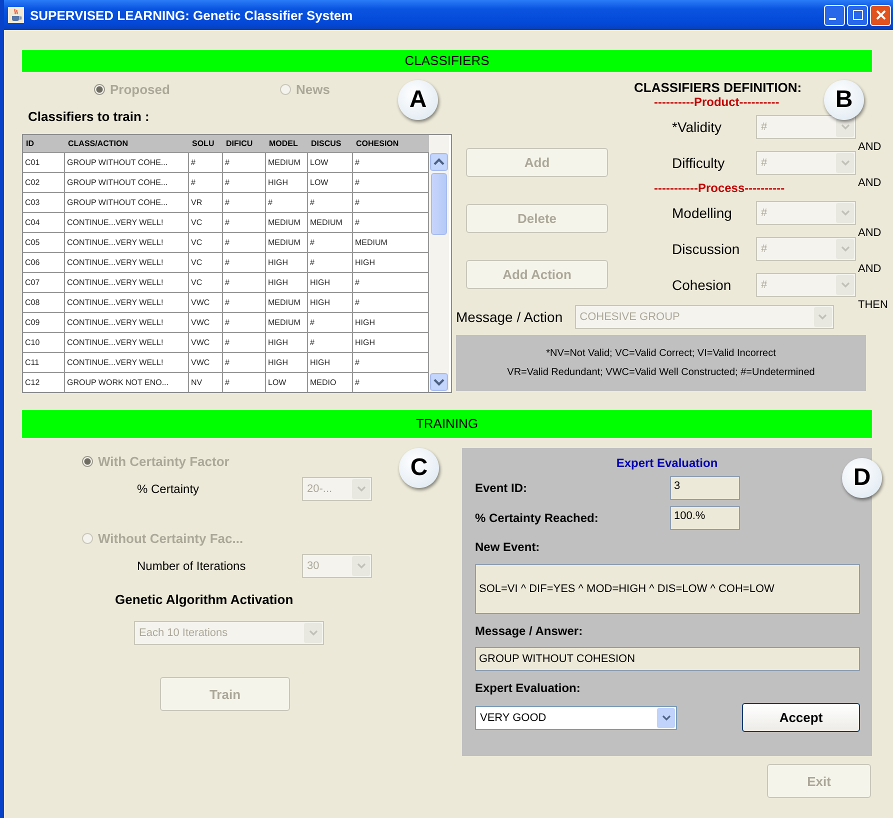 The height and width of the screenshot is (818, 893). Describe the element at coordinates (419, 468) in the screenshot. I see `callout-badge: C` at that location.